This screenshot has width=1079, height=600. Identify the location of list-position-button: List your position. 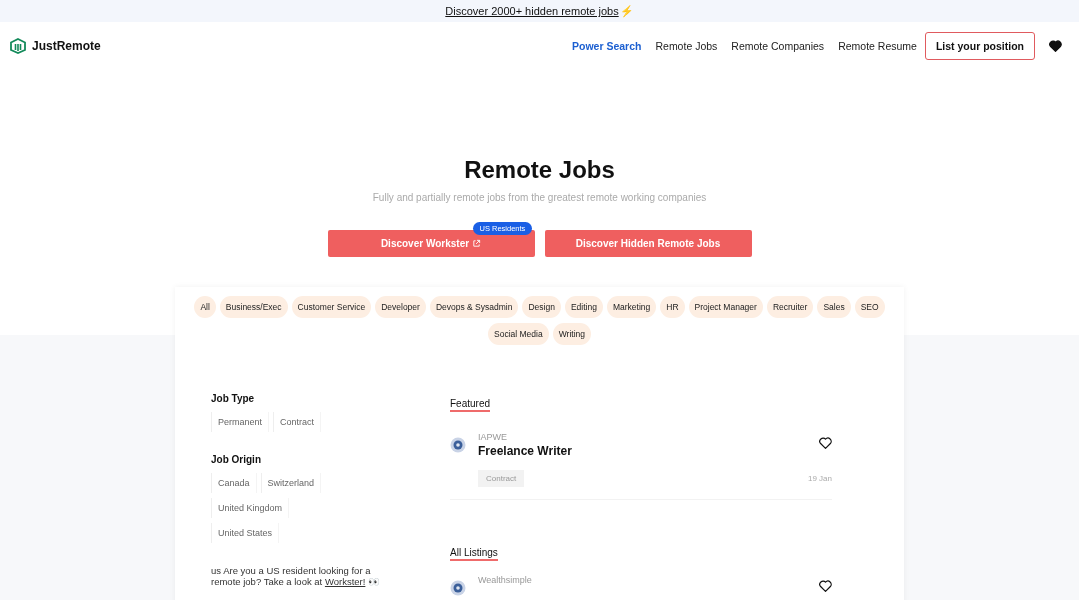
(979, 46).